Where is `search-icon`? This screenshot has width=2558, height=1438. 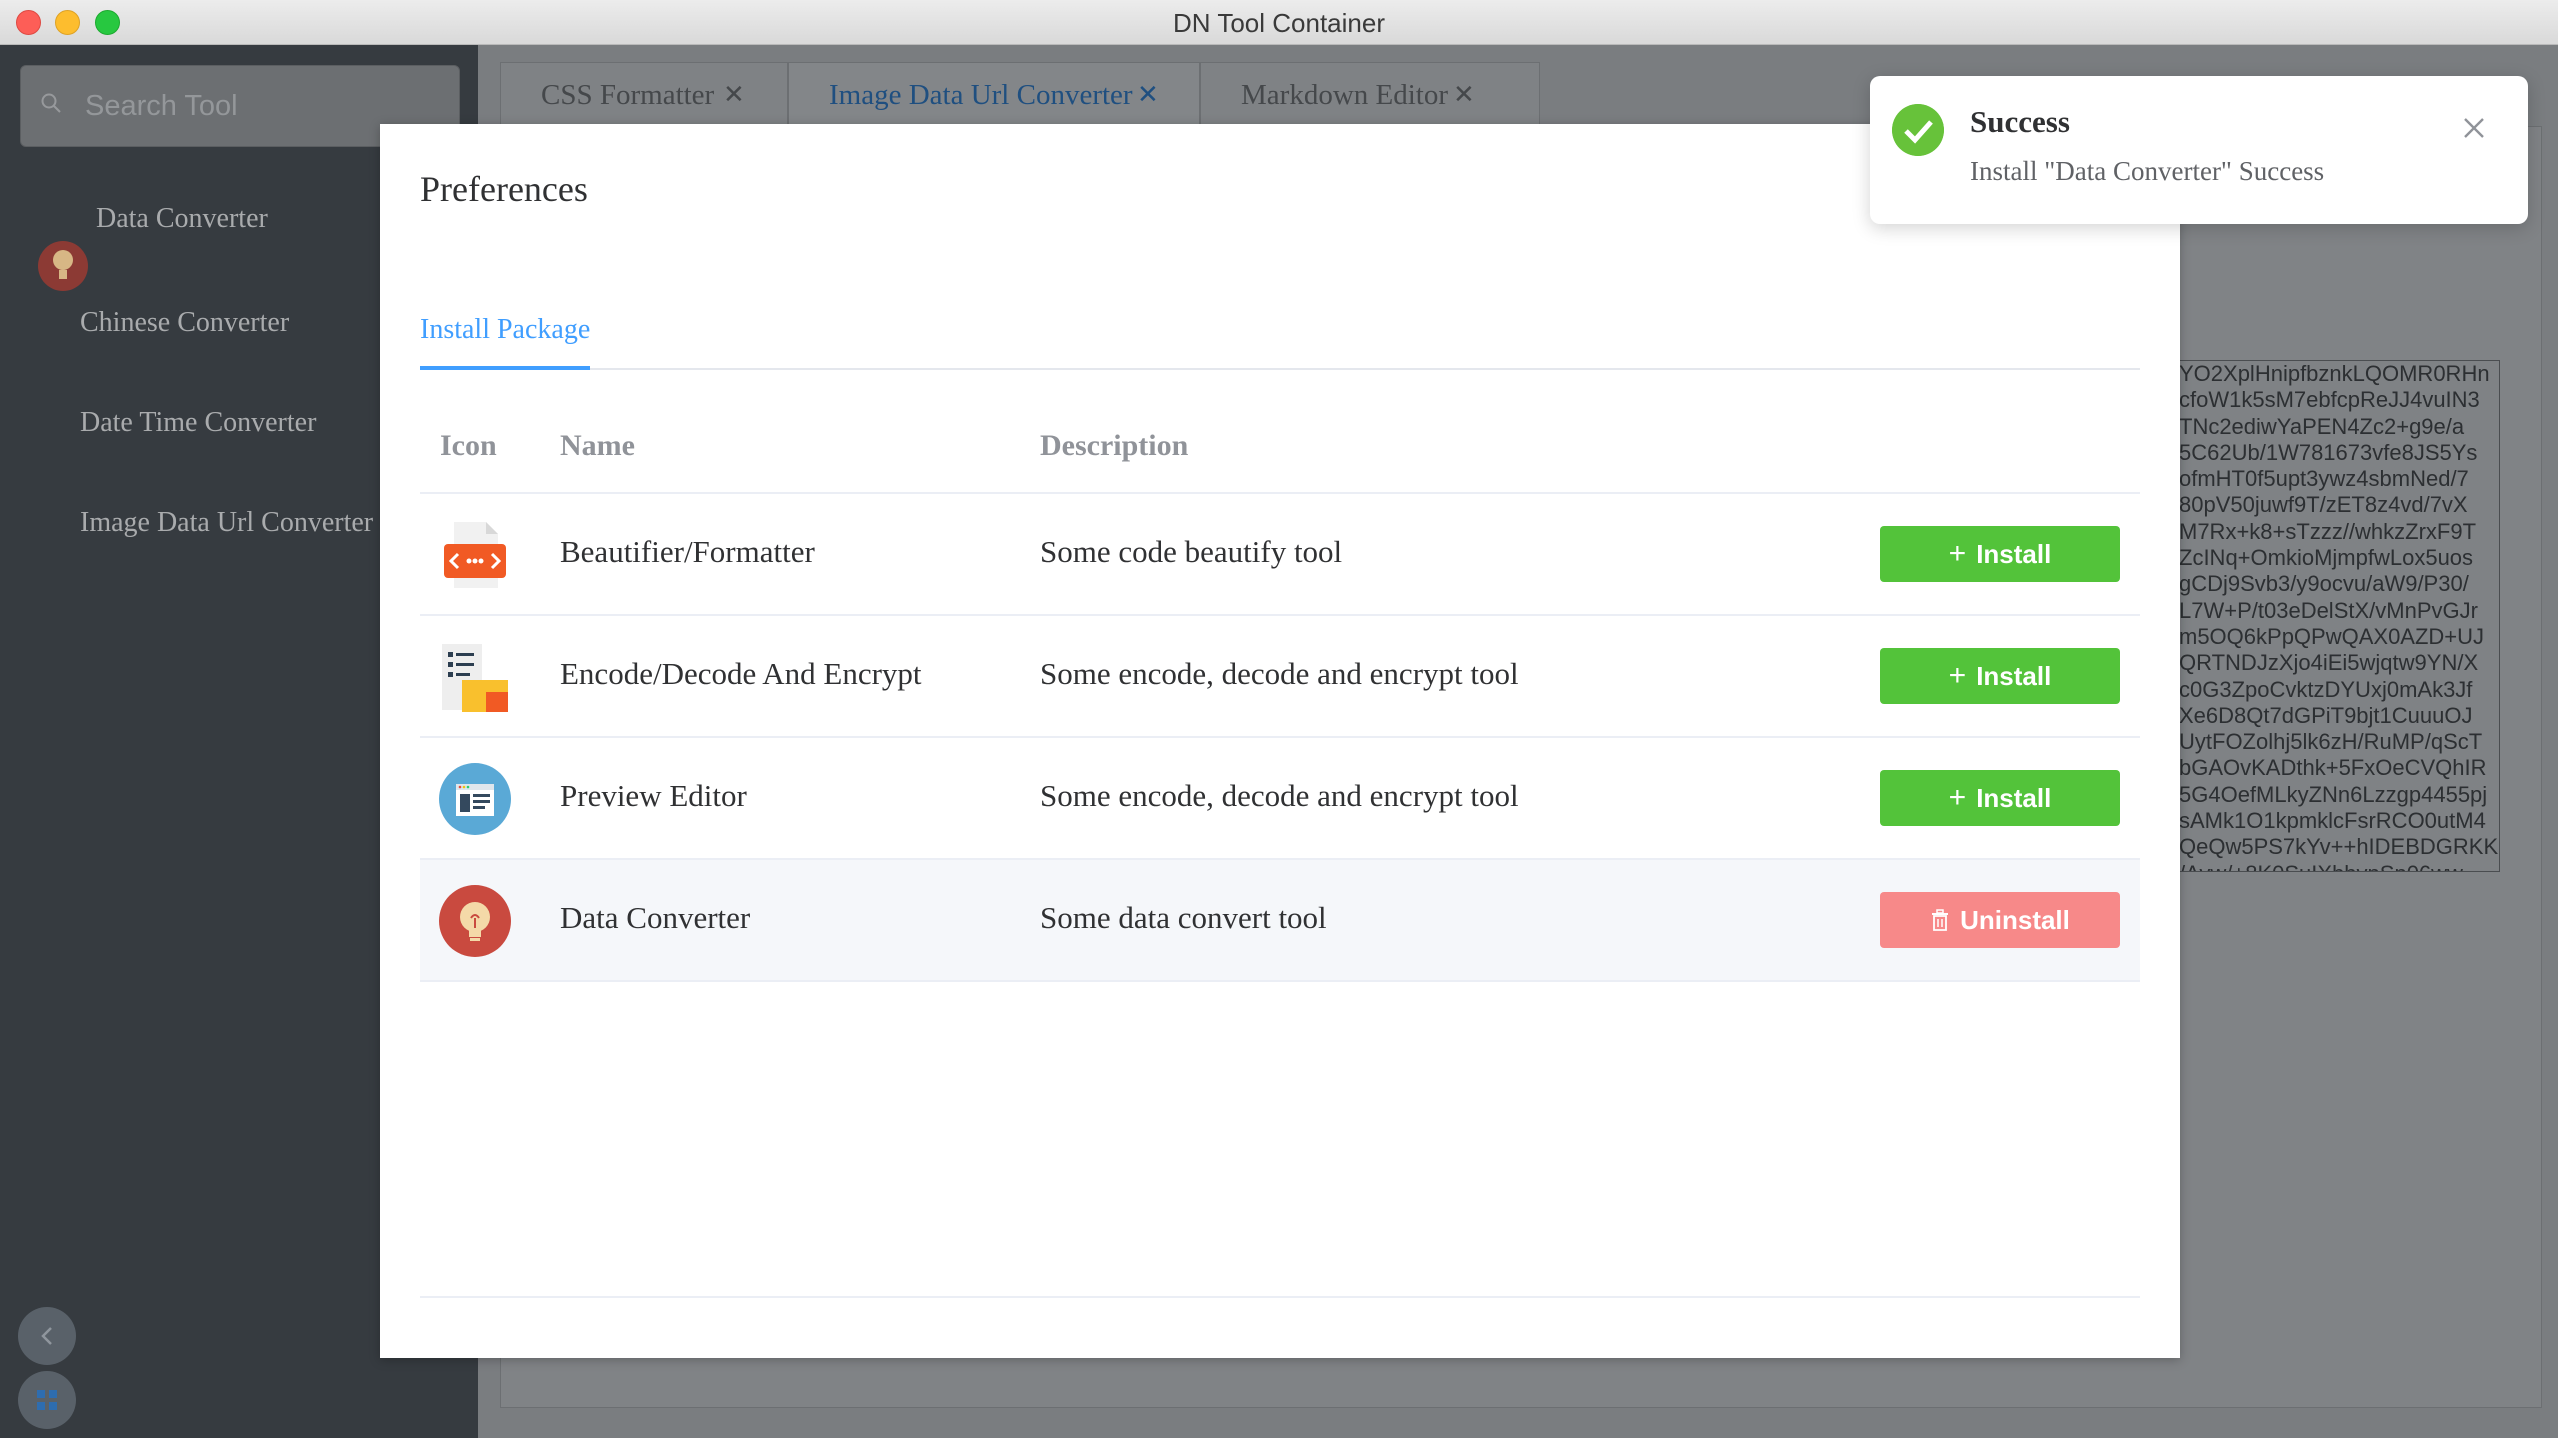 search-icon is located at coordinates (51, 103).